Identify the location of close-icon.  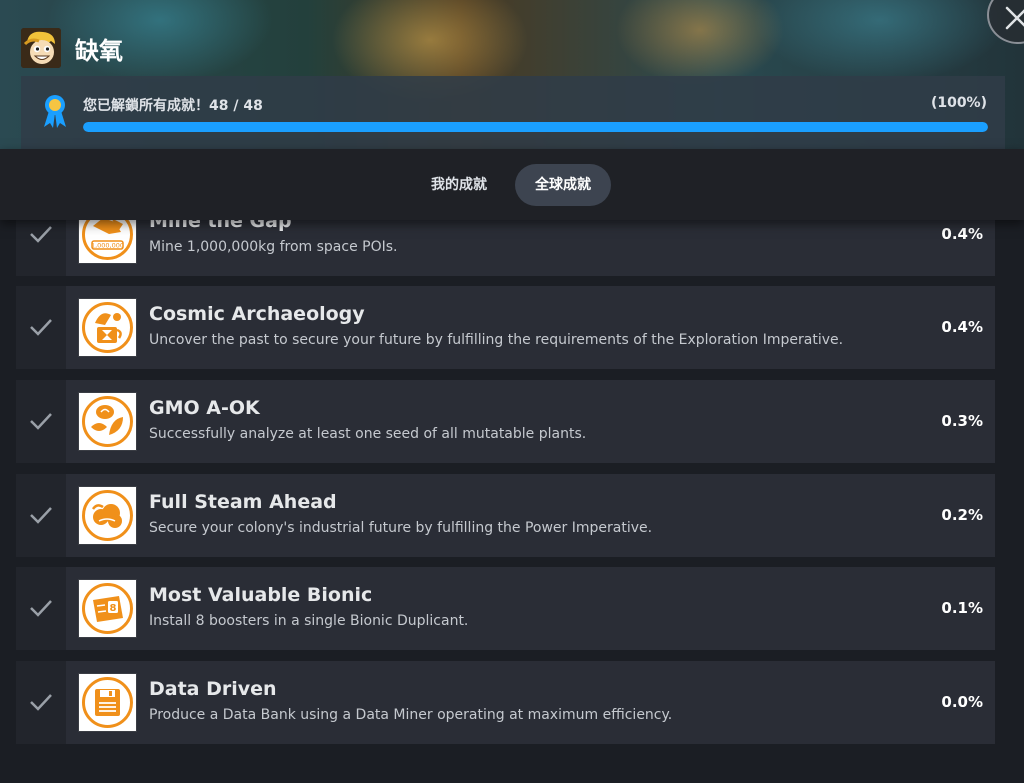
(1014, 18).